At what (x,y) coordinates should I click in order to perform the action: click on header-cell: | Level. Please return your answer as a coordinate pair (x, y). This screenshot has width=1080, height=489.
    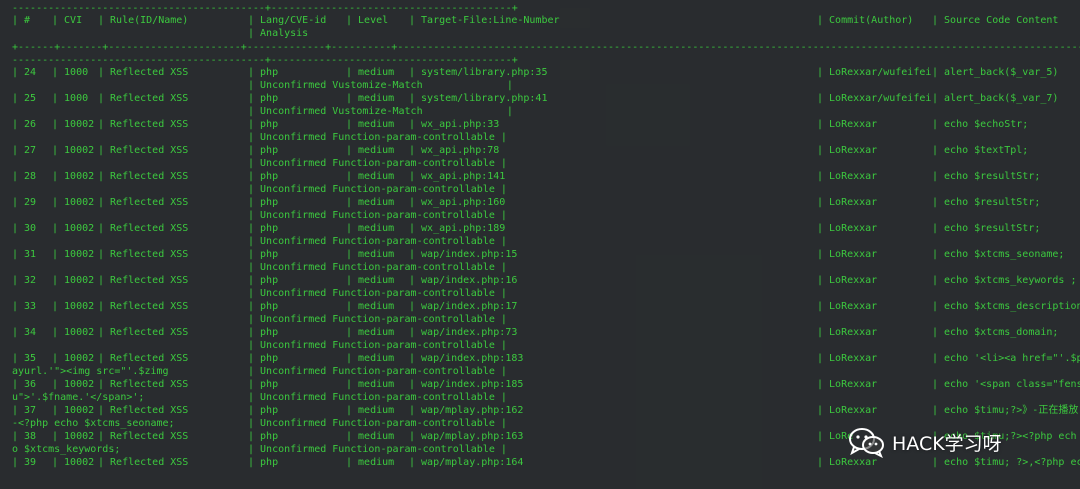
    Looking at the image, I should click on (367, 20).